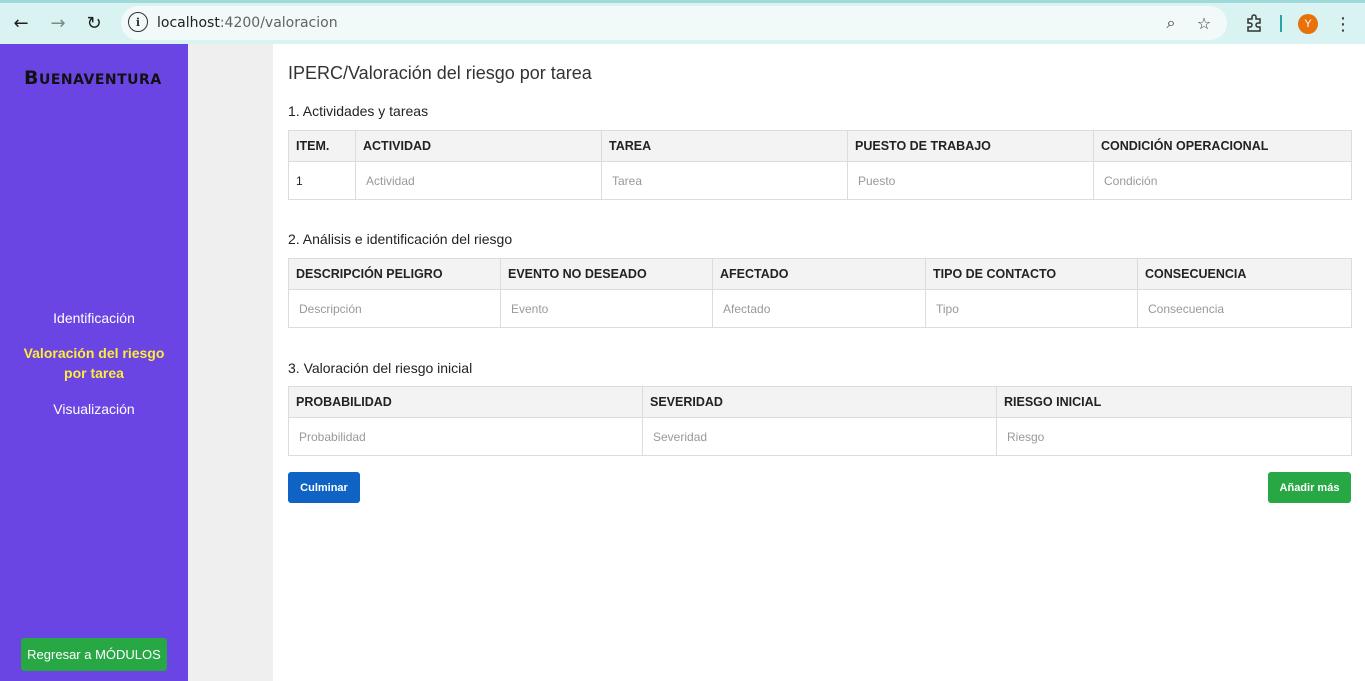 This screenshot has width=1365, height=681. I want to click on severidad-input: Severidad, so click(819, 436).